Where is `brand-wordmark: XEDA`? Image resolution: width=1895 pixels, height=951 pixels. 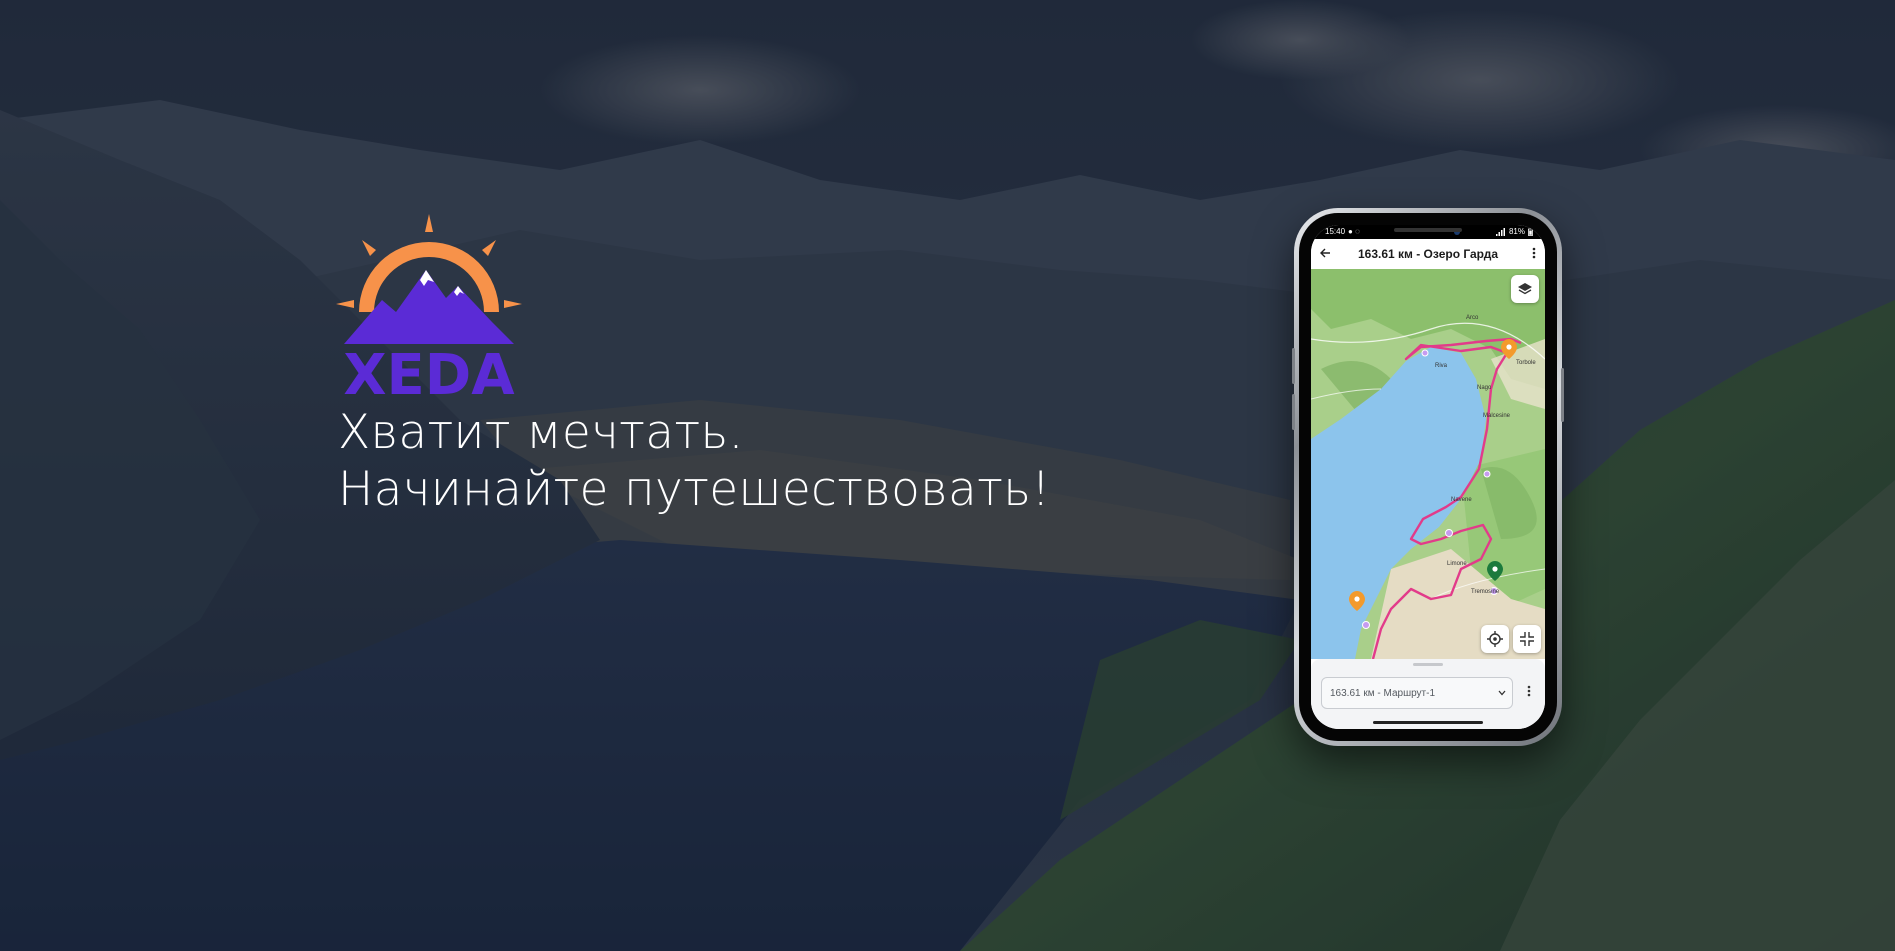 brand-wordmark: XEDA is located at coordinates (429, 372).